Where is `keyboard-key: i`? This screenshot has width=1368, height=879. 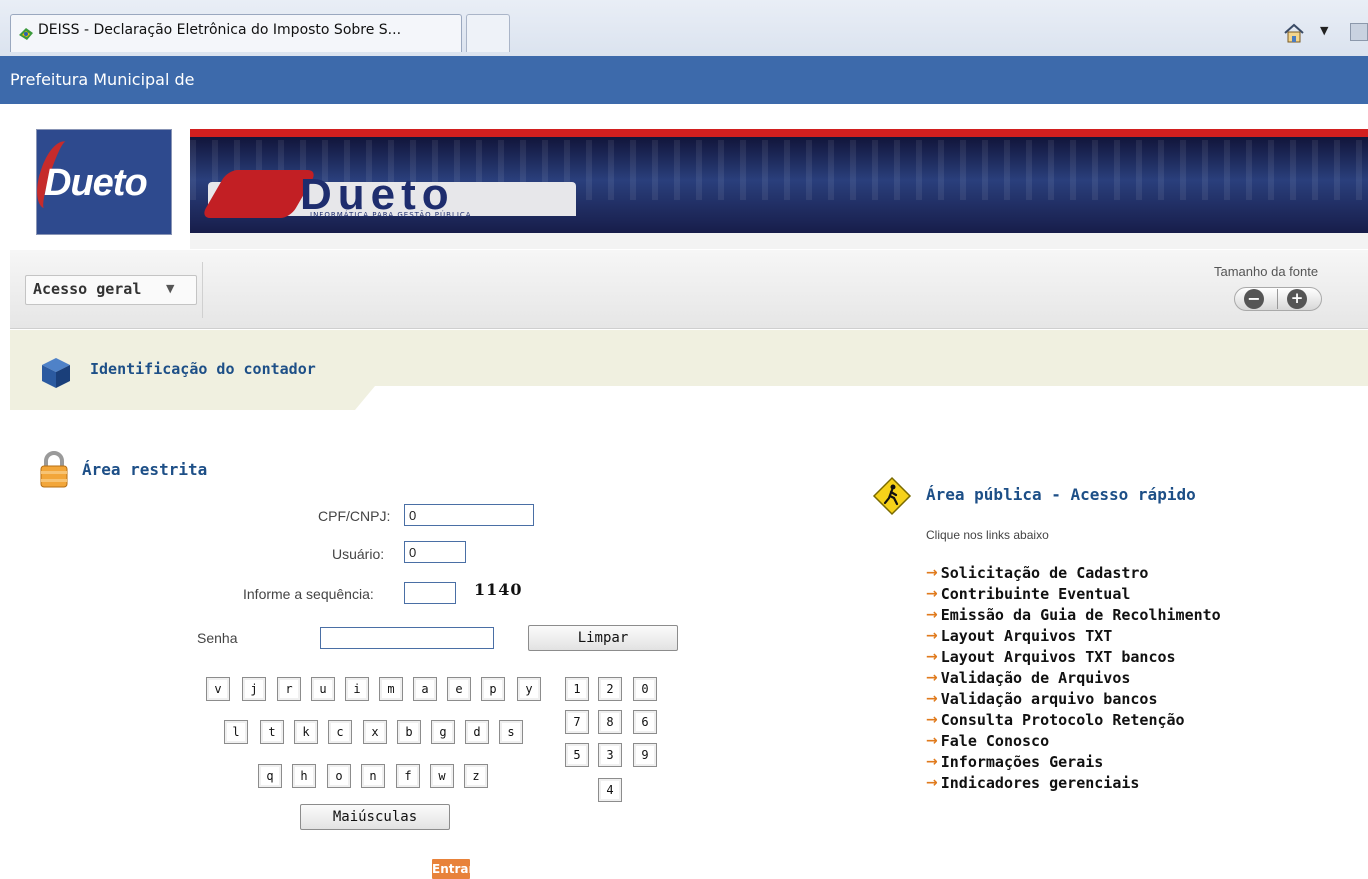 keyboard-key: i is located at coordinates (357, 689).